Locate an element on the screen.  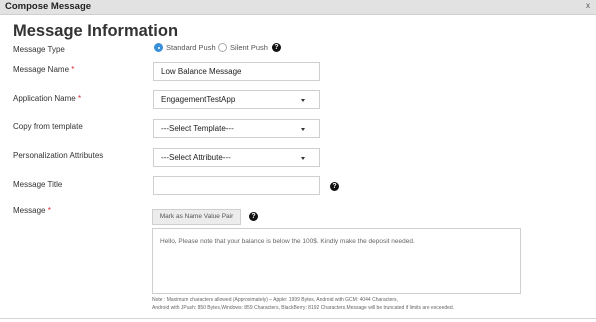
application-name-label: Application Name * is located at coordinates (47, 98).